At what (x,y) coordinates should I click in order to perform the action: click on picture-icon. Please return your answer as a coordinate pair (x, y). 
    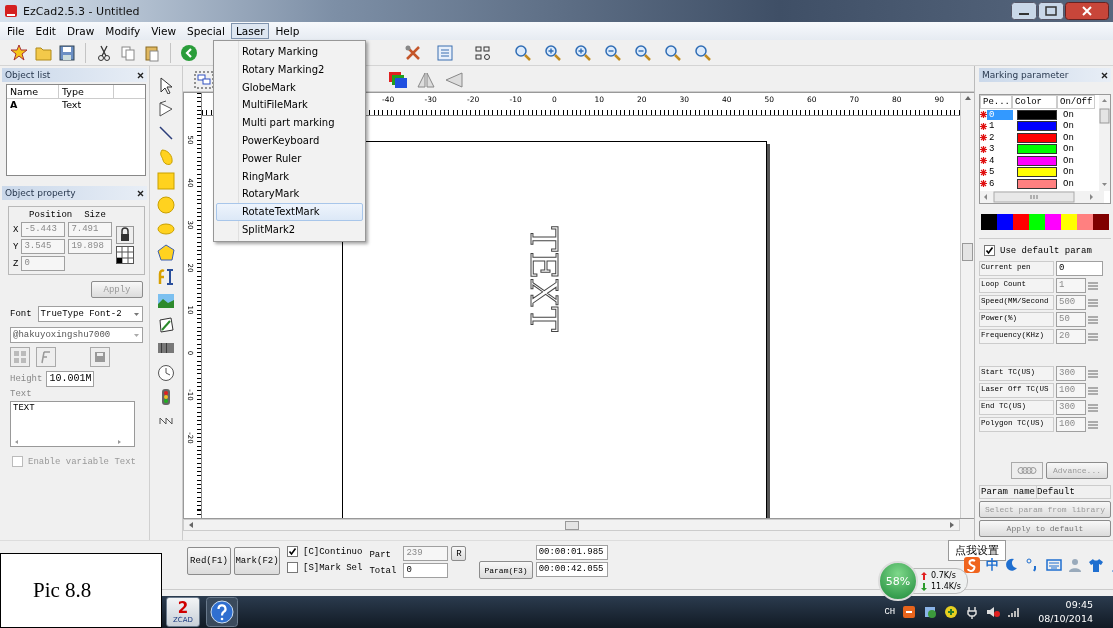
    Looking at the image, I should click on (166, 301).